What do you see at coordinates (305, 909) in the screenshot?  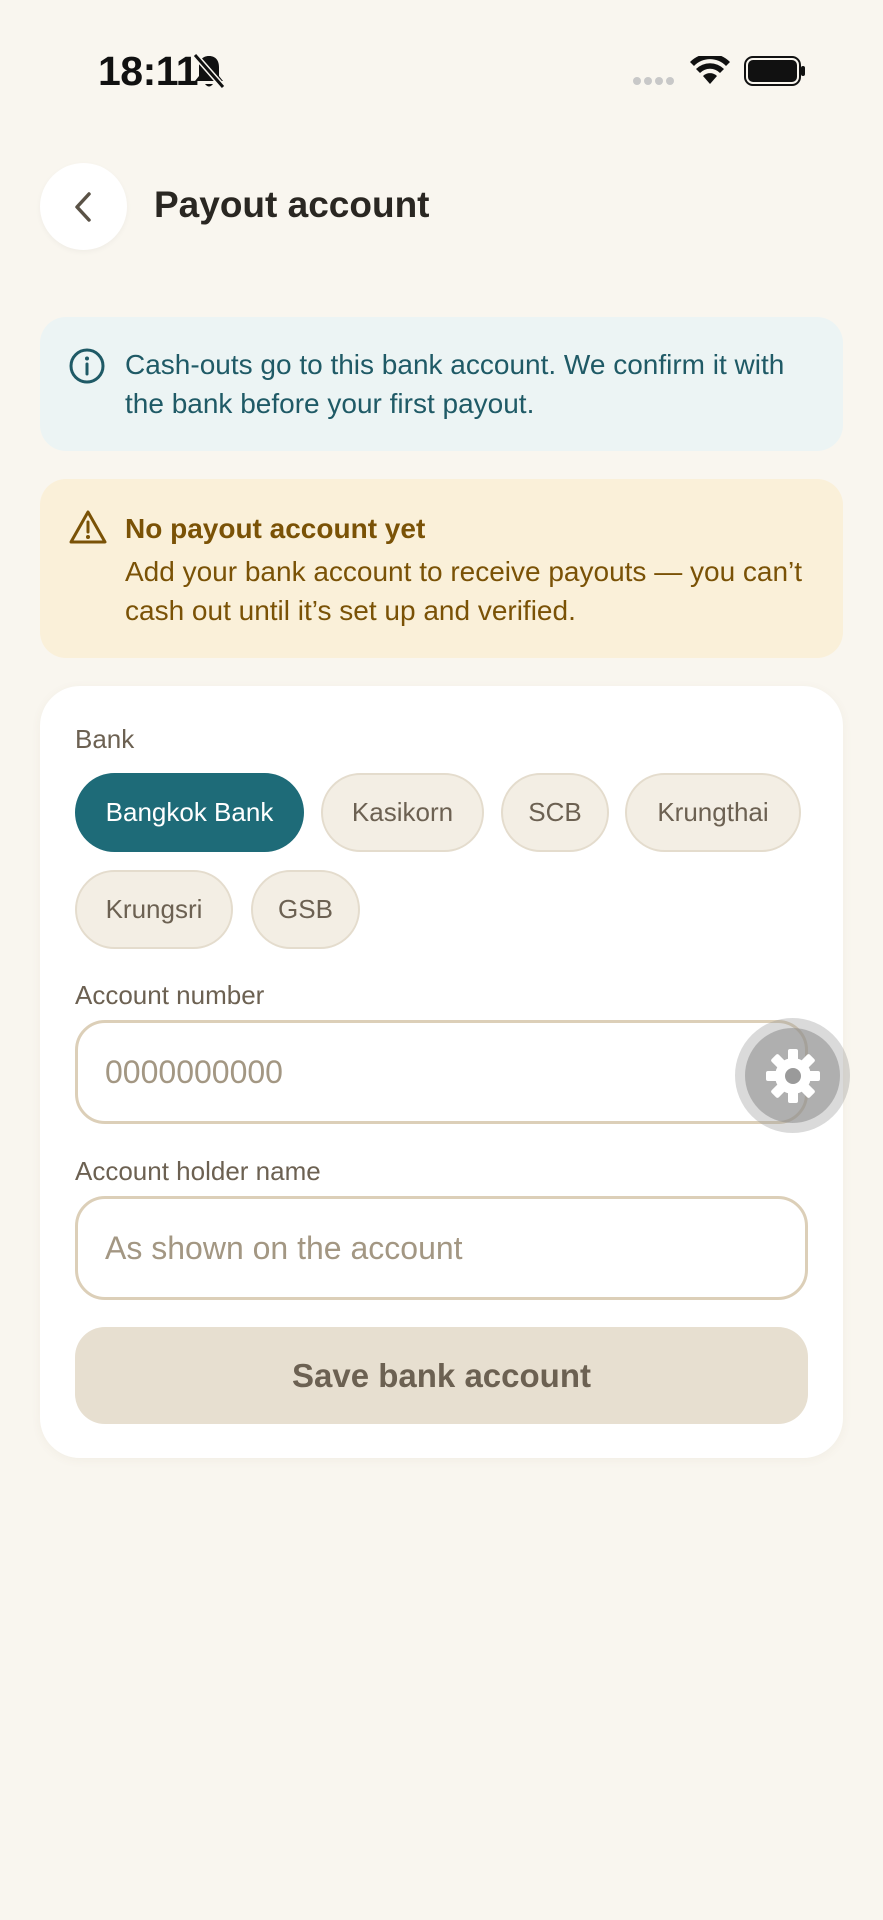 I see `bank-chip-gsb: GSB` at bounding box center [305, 909].